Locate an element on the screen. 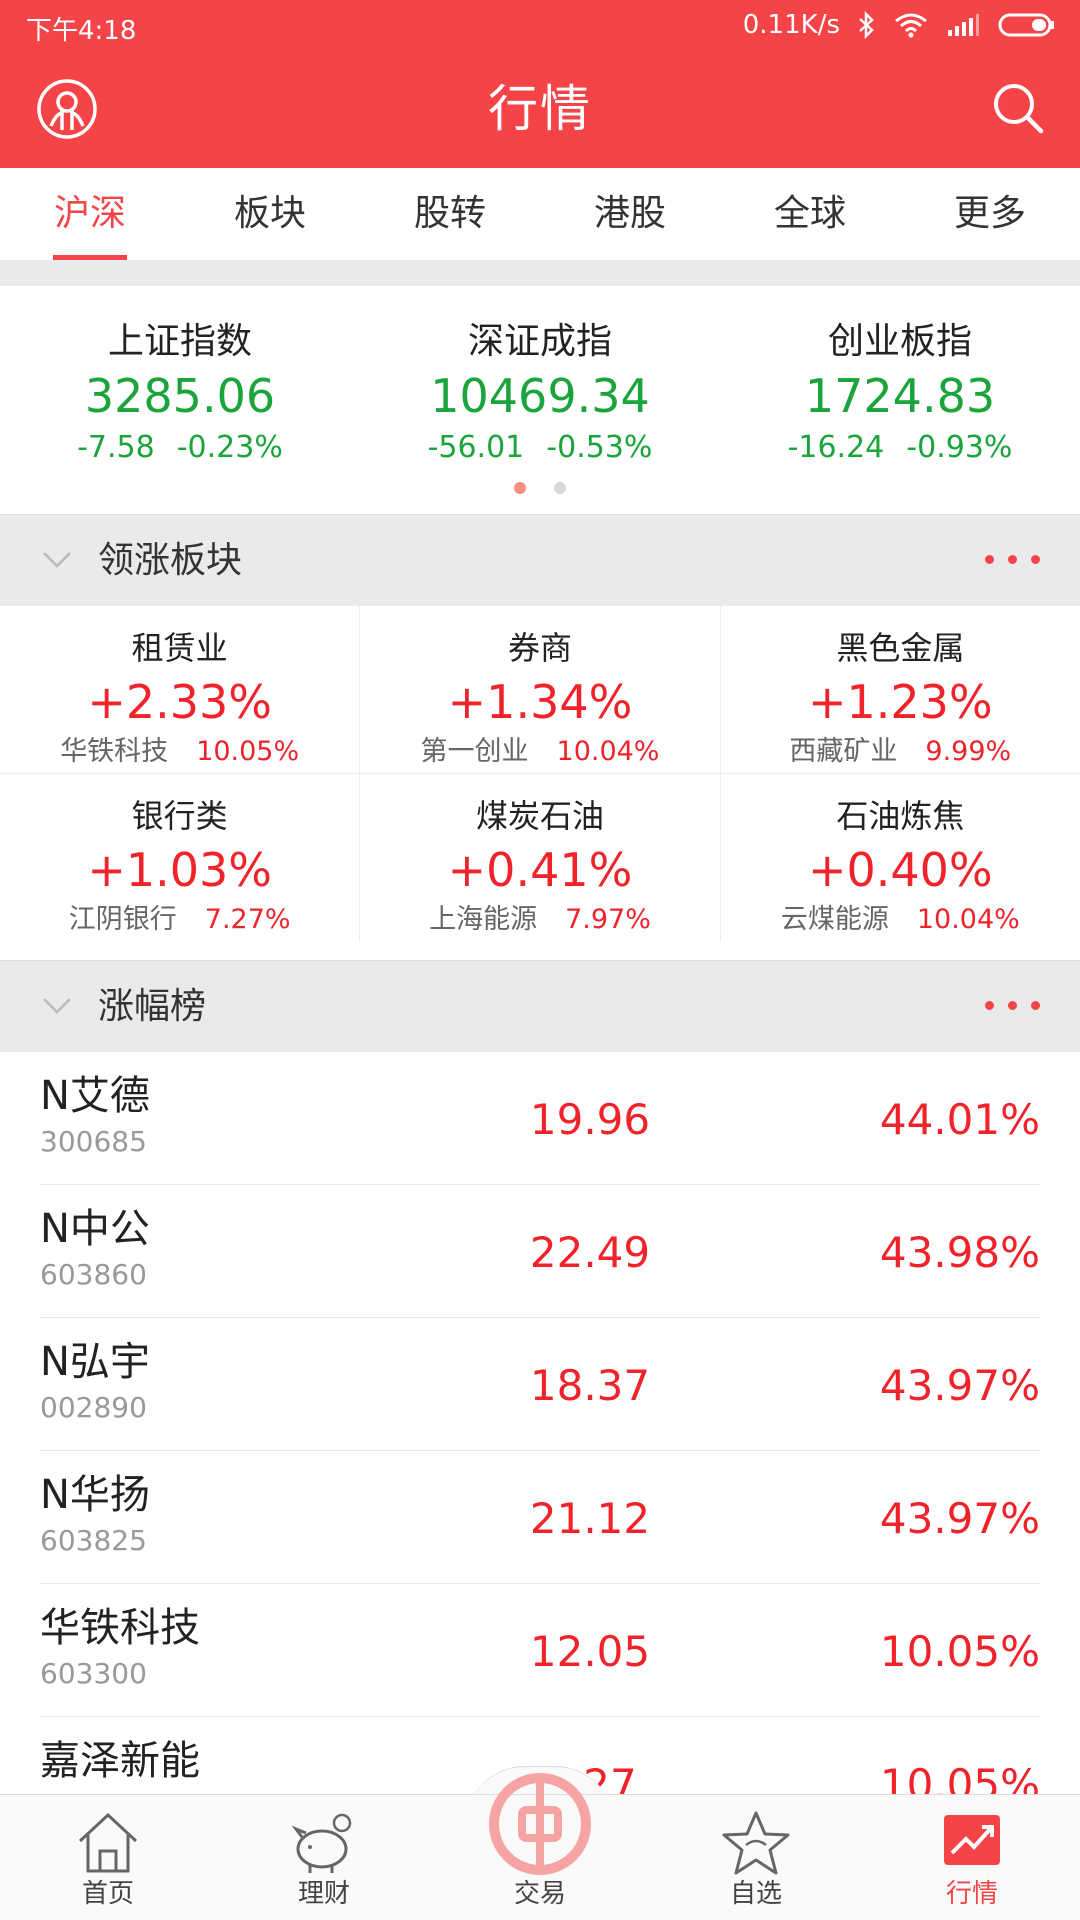 This screenshot has width=1080, height=1920. stock-code: 603300 is located at coordinates (93, 1673).